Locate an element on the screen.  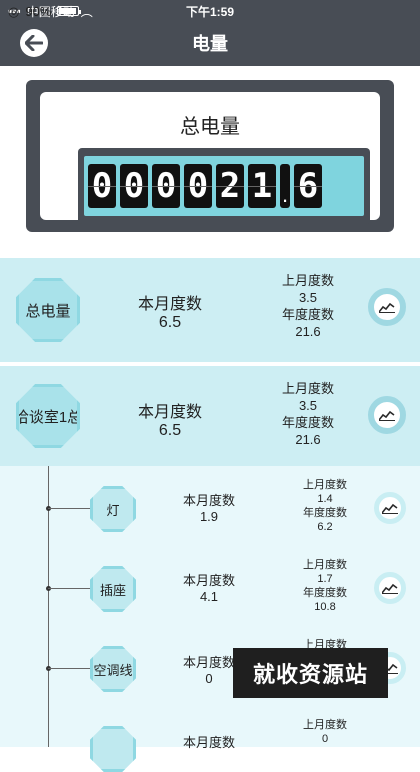
last-month-value: 0 is located at coordinates (325, 739).